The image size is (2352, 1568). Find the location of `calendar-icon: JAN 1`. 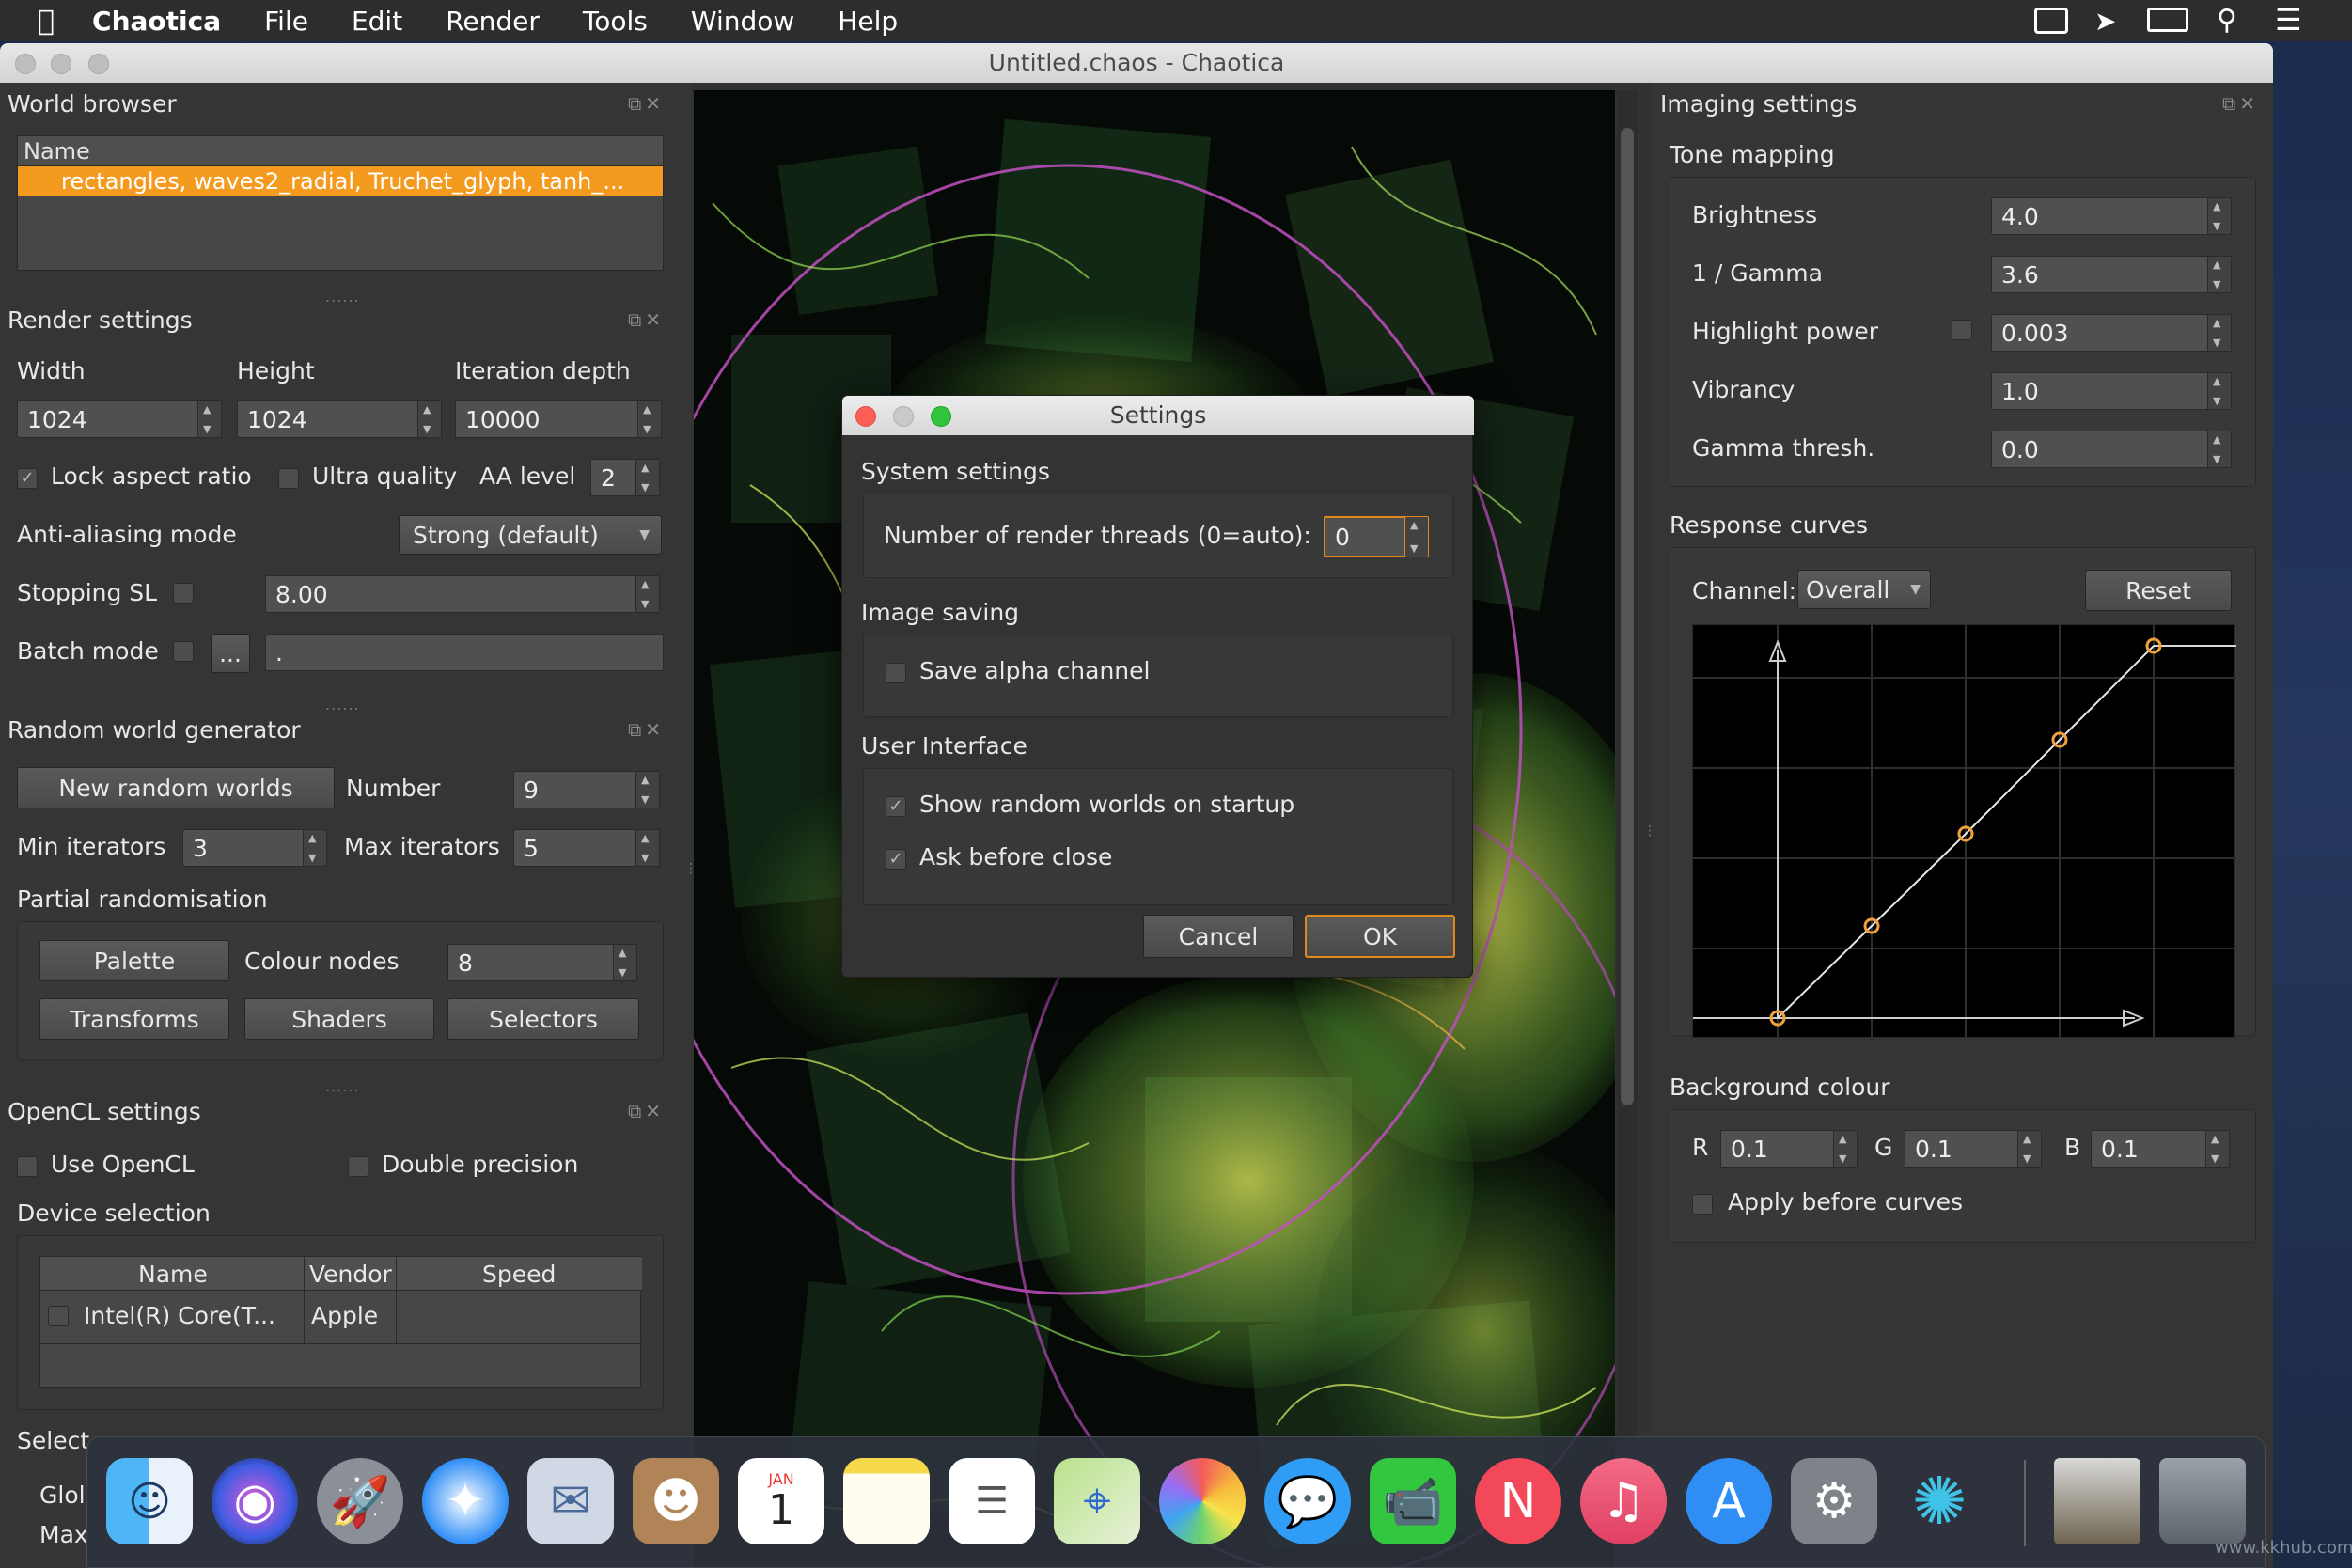

calendar-icon: JAN 1 is located at coordinates (781, 1501).